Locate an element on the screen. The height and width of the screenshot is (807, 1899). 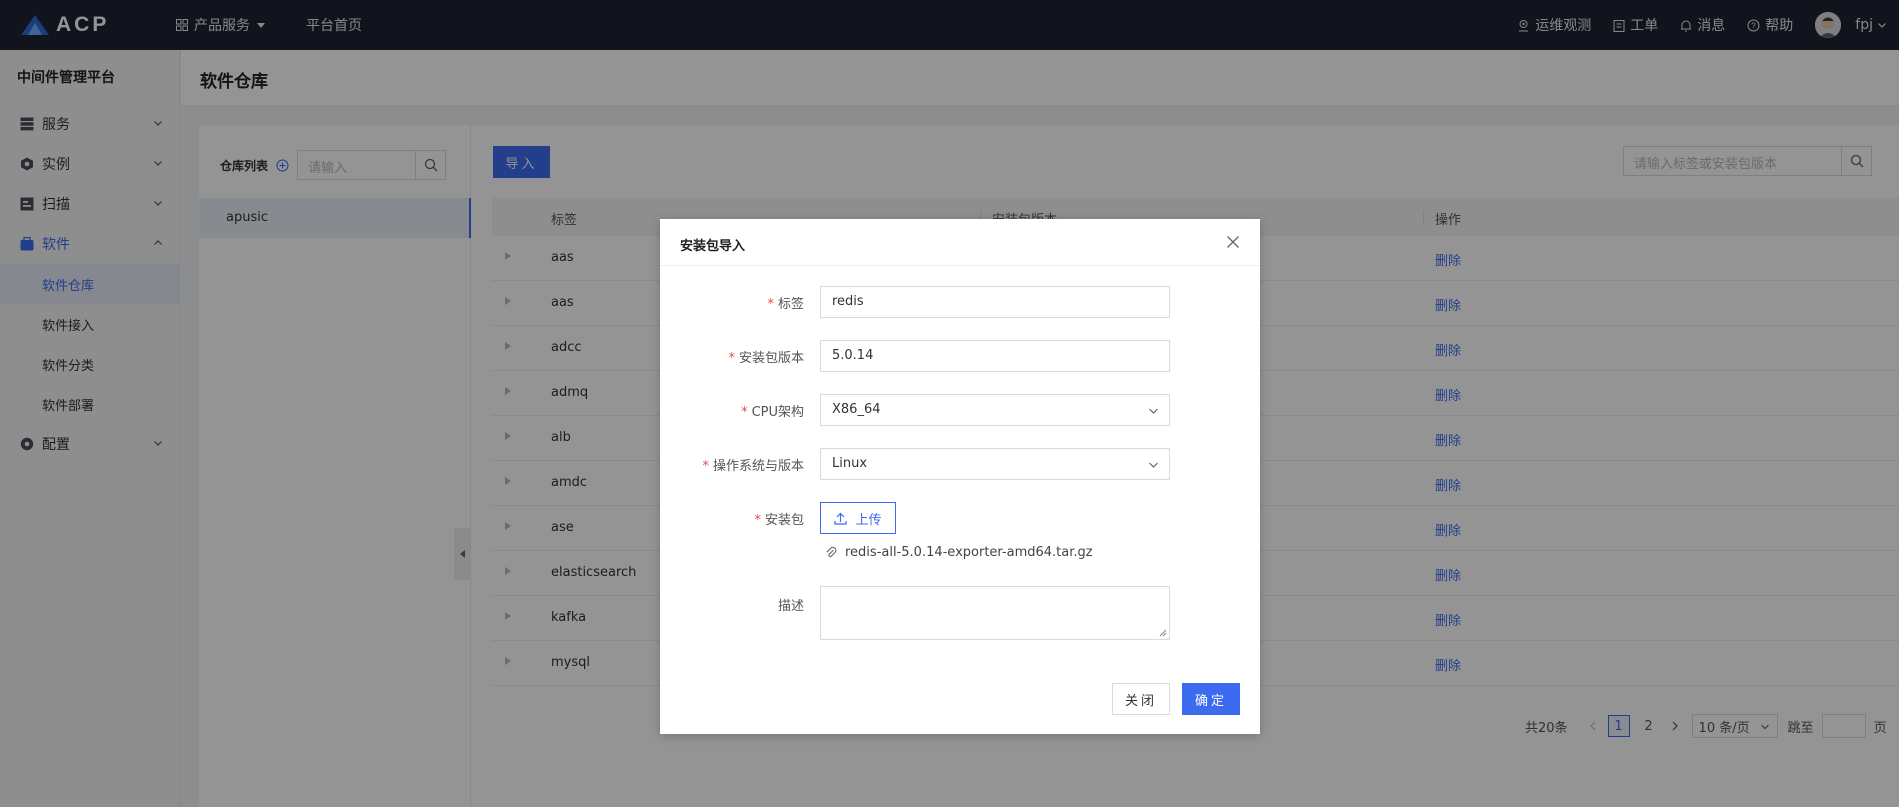
os-version-select: Linux is located at coordinates (995, 464).